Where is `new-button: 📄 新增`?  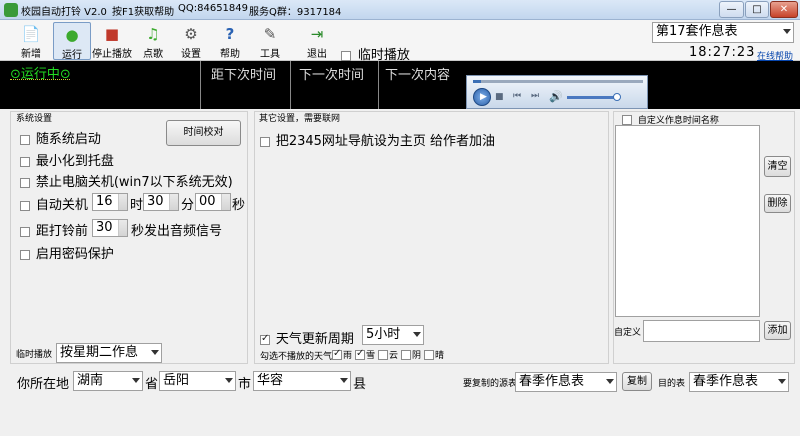
new-button: 📄 新增 is located at coordinates (31, 41).